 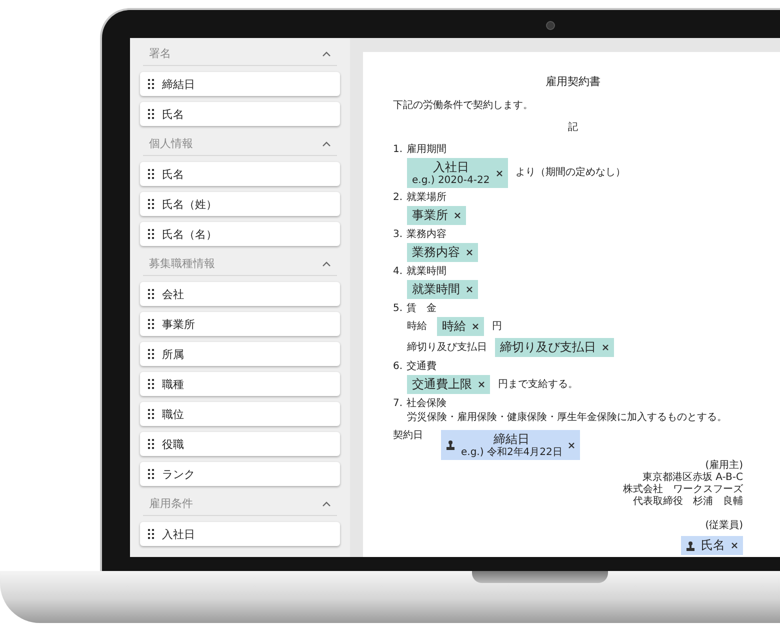 I want to click on field-chip: 交通費上限, so click(x=448, y=384).